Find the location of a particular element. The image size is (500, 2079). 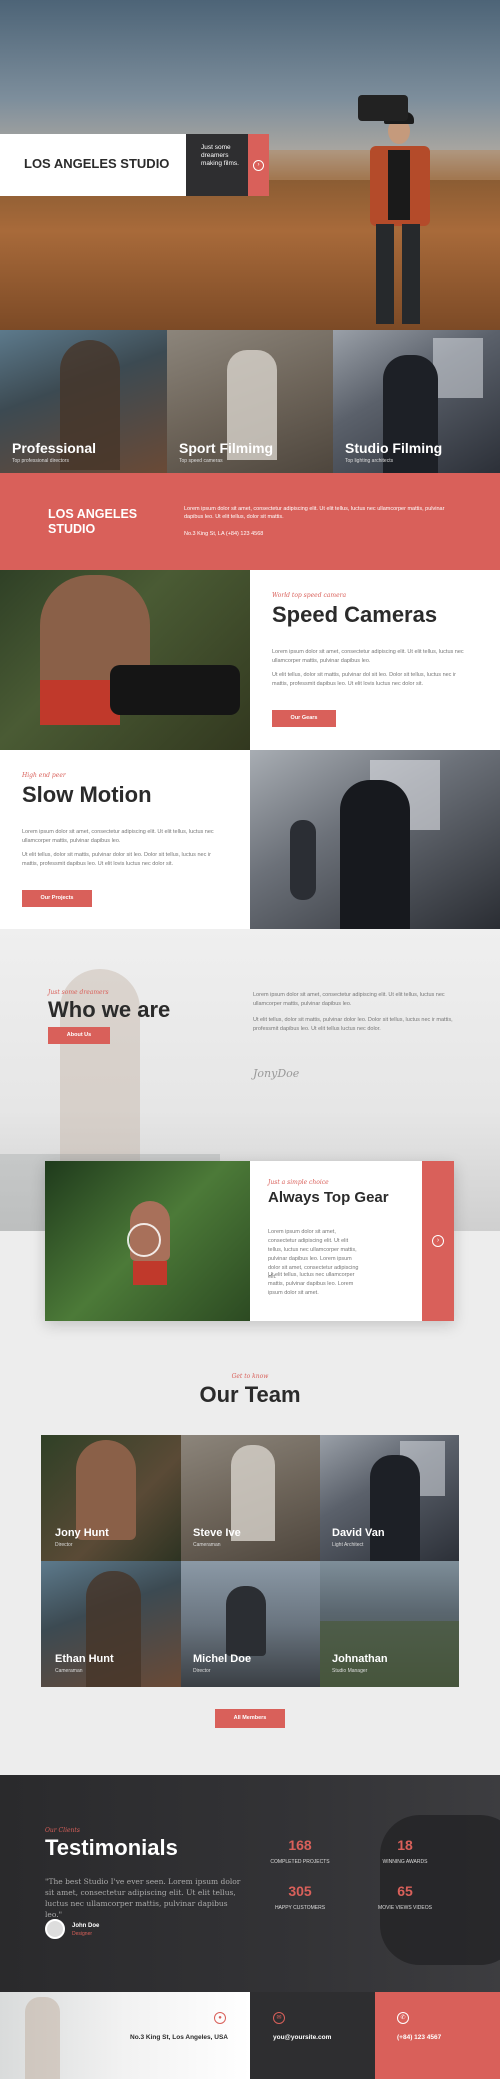

hero-next-button: › is located at coordinates (258, 165).